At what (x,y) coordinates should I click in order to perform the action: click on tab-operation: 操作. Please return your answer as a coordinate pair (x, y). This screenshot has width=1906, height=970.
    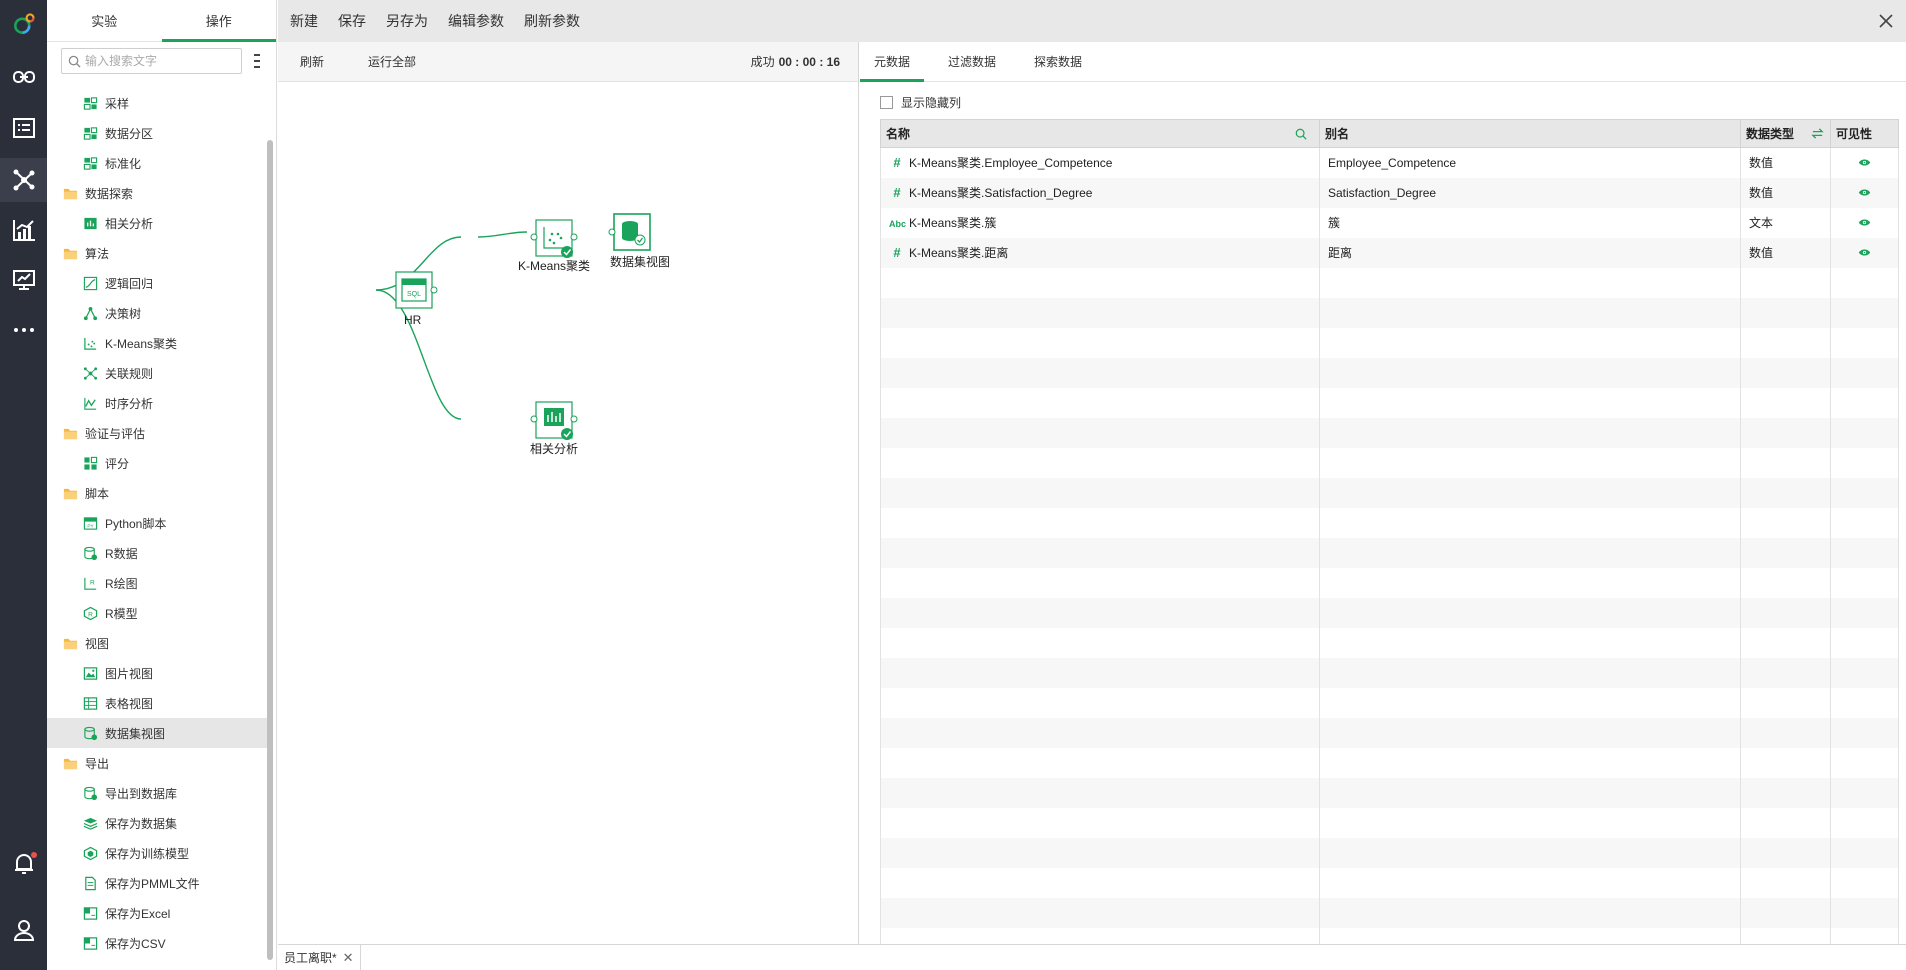
    Looking at the image, I should click on (219, 21).